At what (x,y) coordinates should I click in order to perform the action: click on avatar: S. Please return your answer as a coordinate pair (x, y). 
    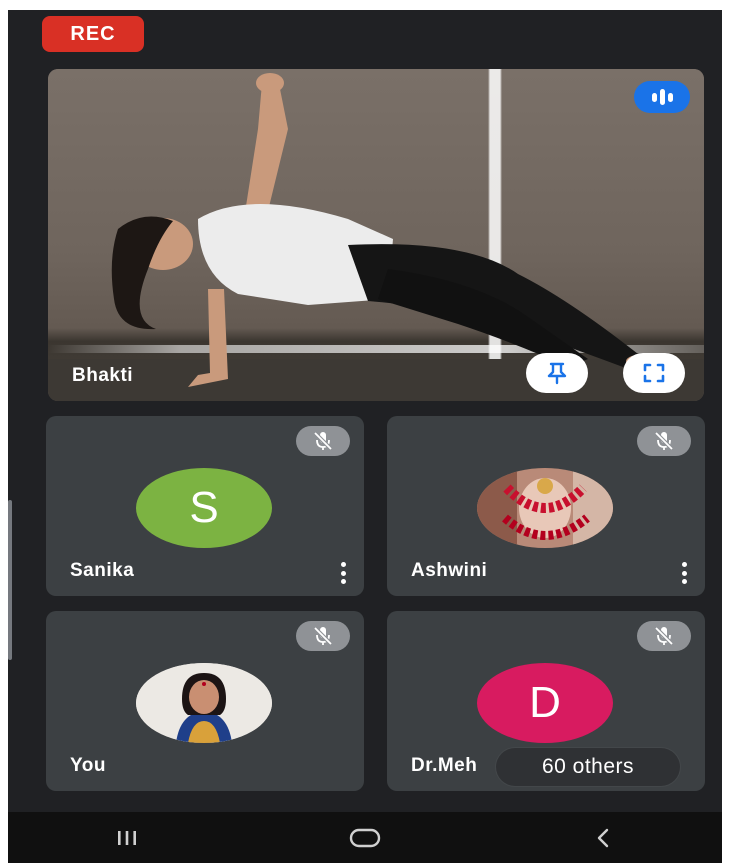
    Looking at the image, I should click on (204, 508).